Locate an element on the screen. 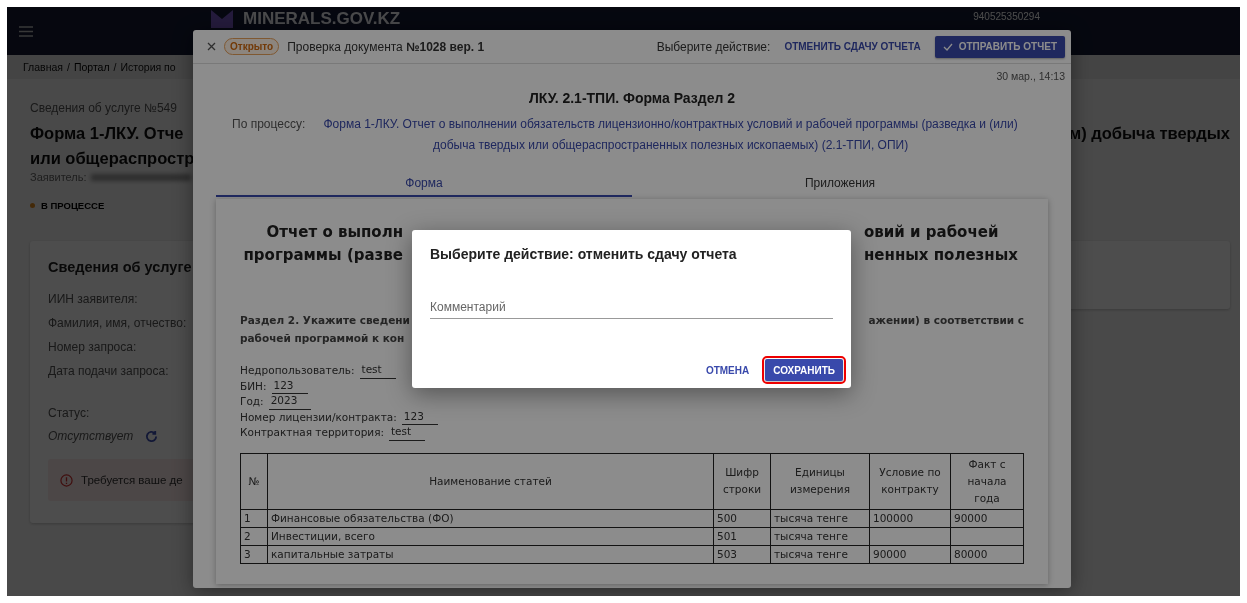  table-cell: 3 is located at coordinates (254, 554).